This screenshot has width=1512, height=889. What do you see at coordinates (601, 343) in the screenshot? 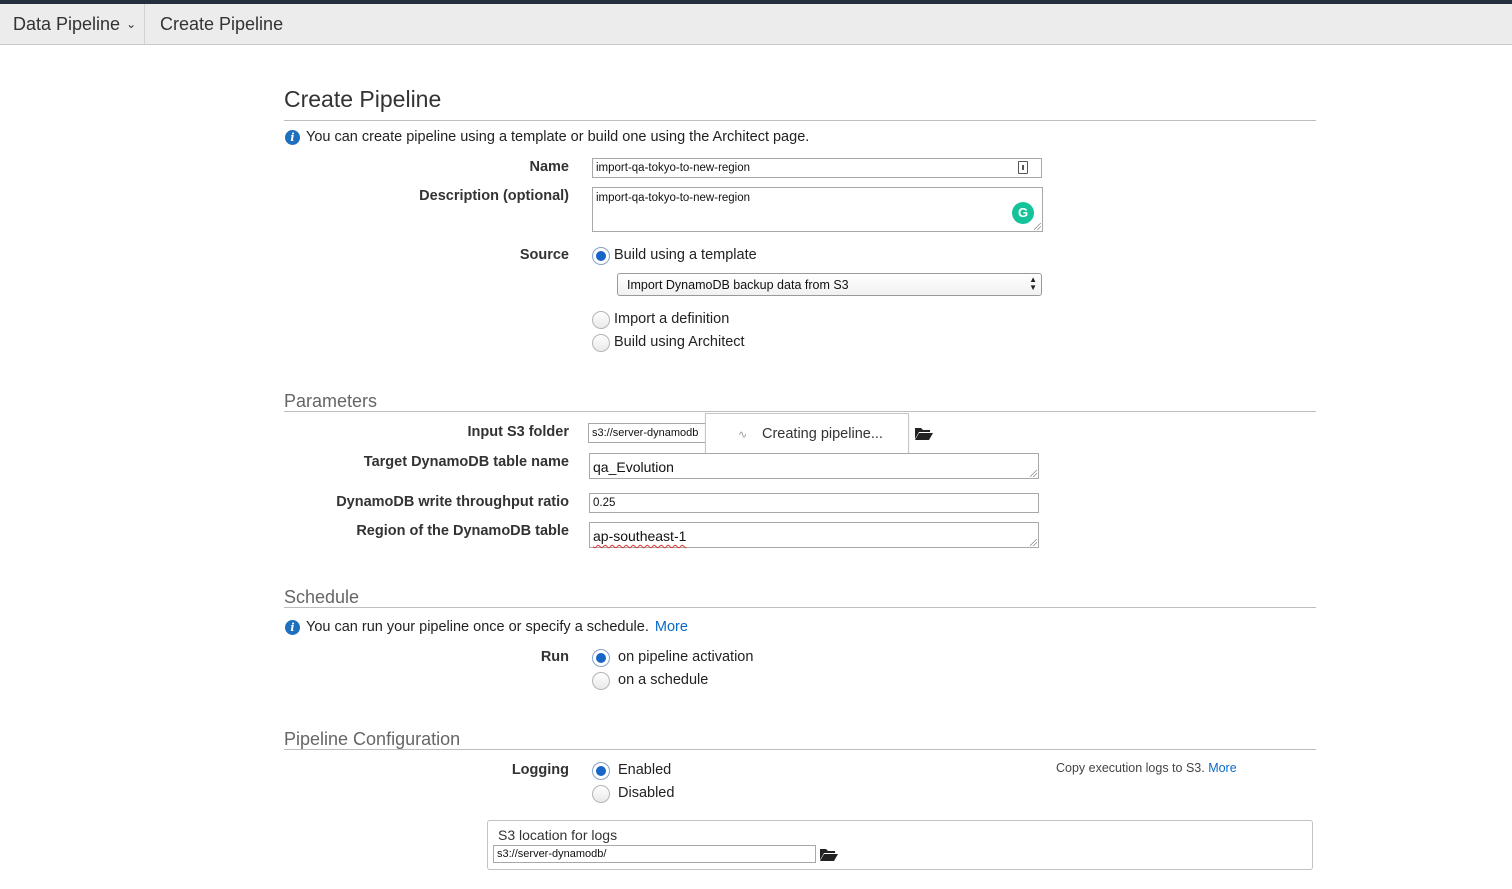
I see `source-radio-architect` at bounding box center [601, 343].